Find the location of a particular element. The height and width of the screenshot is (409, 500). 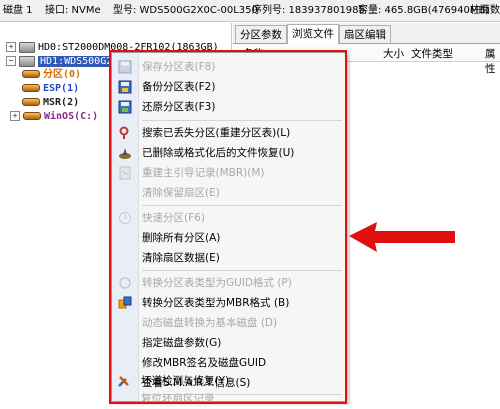

column-file-type: 文件类型 is located at coordinates (432, 53).